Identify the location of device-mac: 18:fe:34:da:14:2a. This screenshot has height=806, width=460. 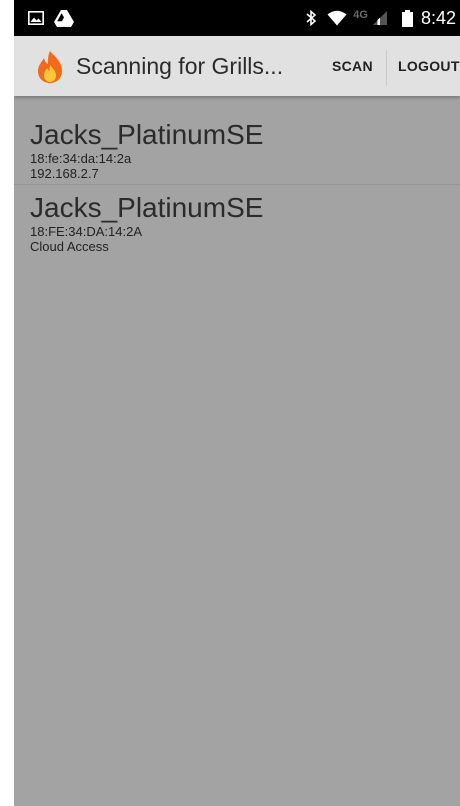
(81, 158).